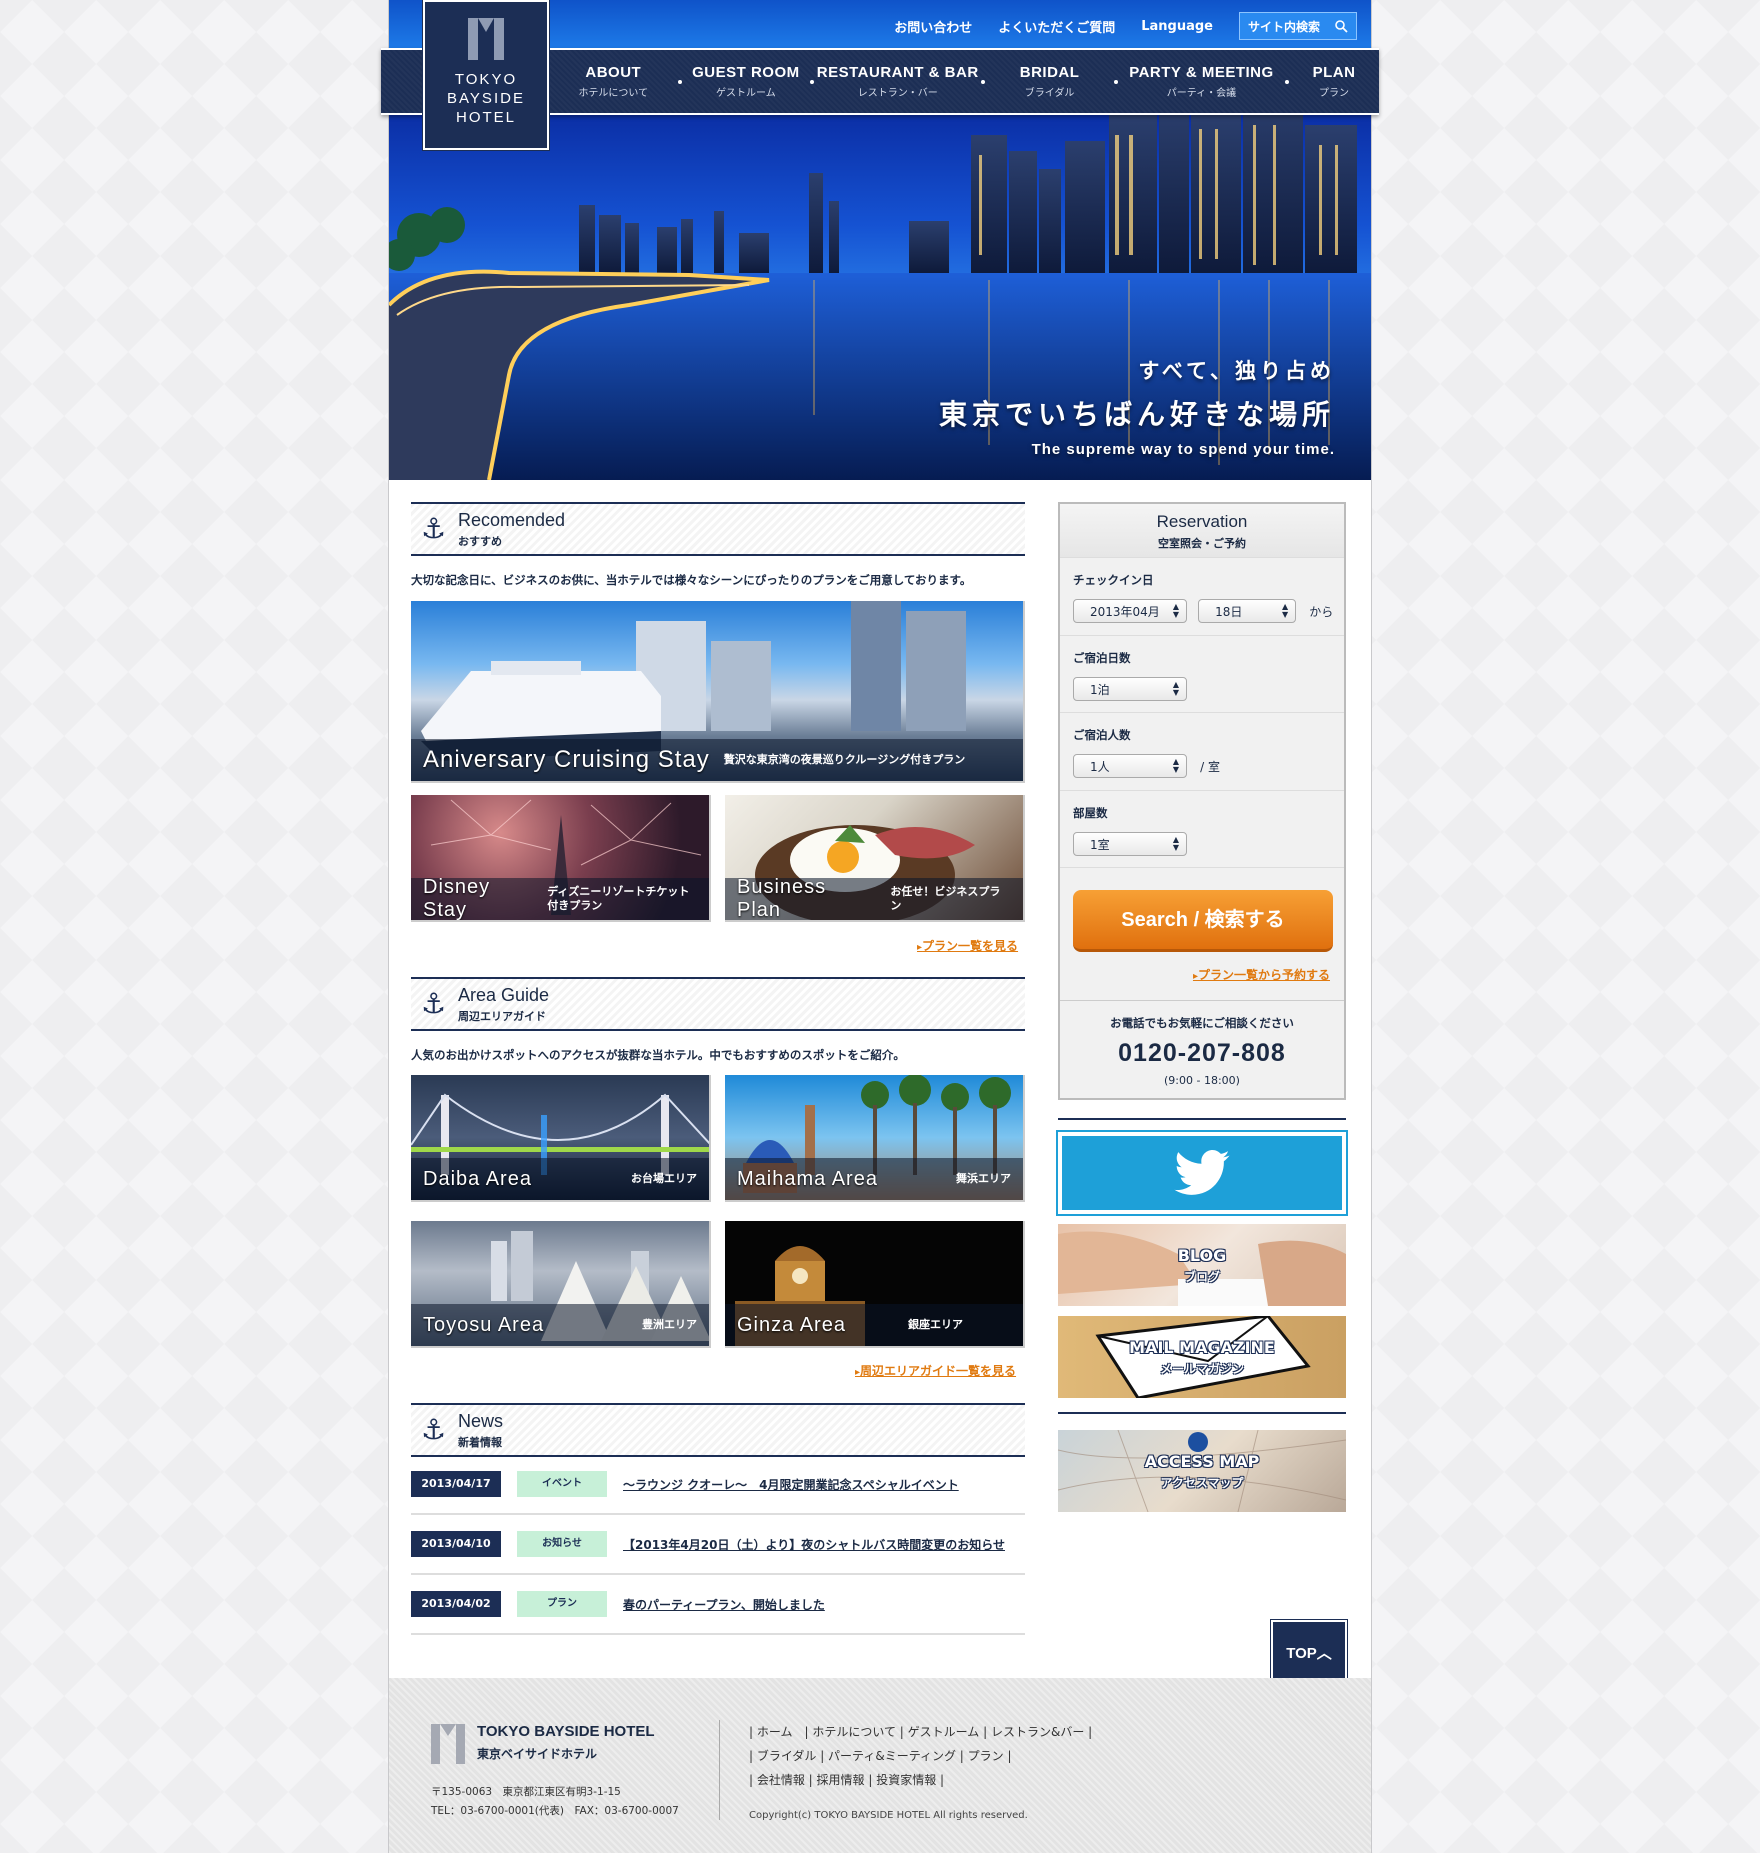 The width and height of the screenshot is (1760, 1853). I want to click on news-title-link: 春のパーティープラン、開始しました, so click(724, 1604).